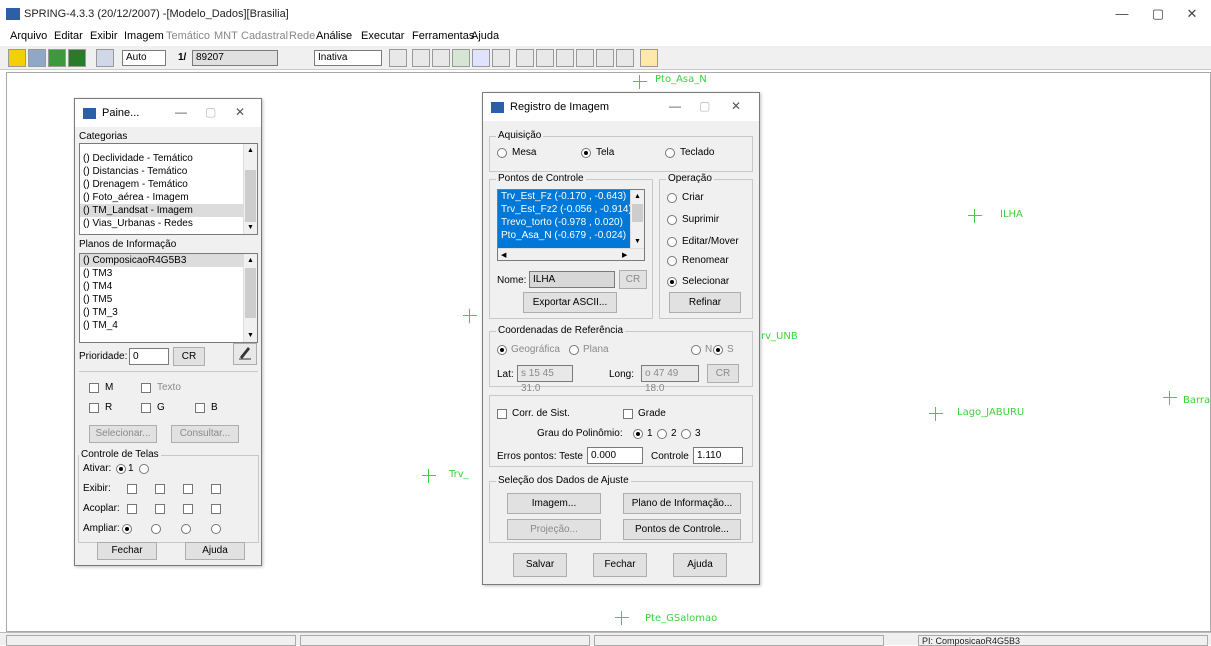 The height and width of the screenshot is (646, 1211). I want to click on lat-field: s 15 45 31.0, so click(545, 379).